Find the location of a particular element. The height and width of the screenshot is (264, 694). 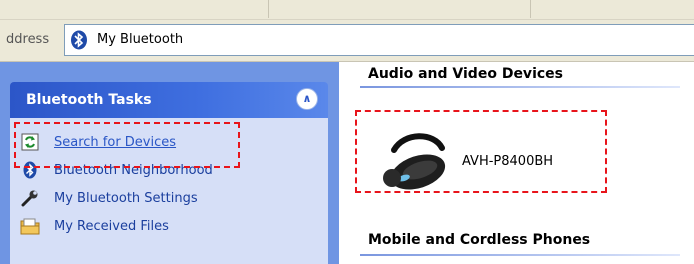

highlight-search-for-devices is located at coordinates (127, 145).